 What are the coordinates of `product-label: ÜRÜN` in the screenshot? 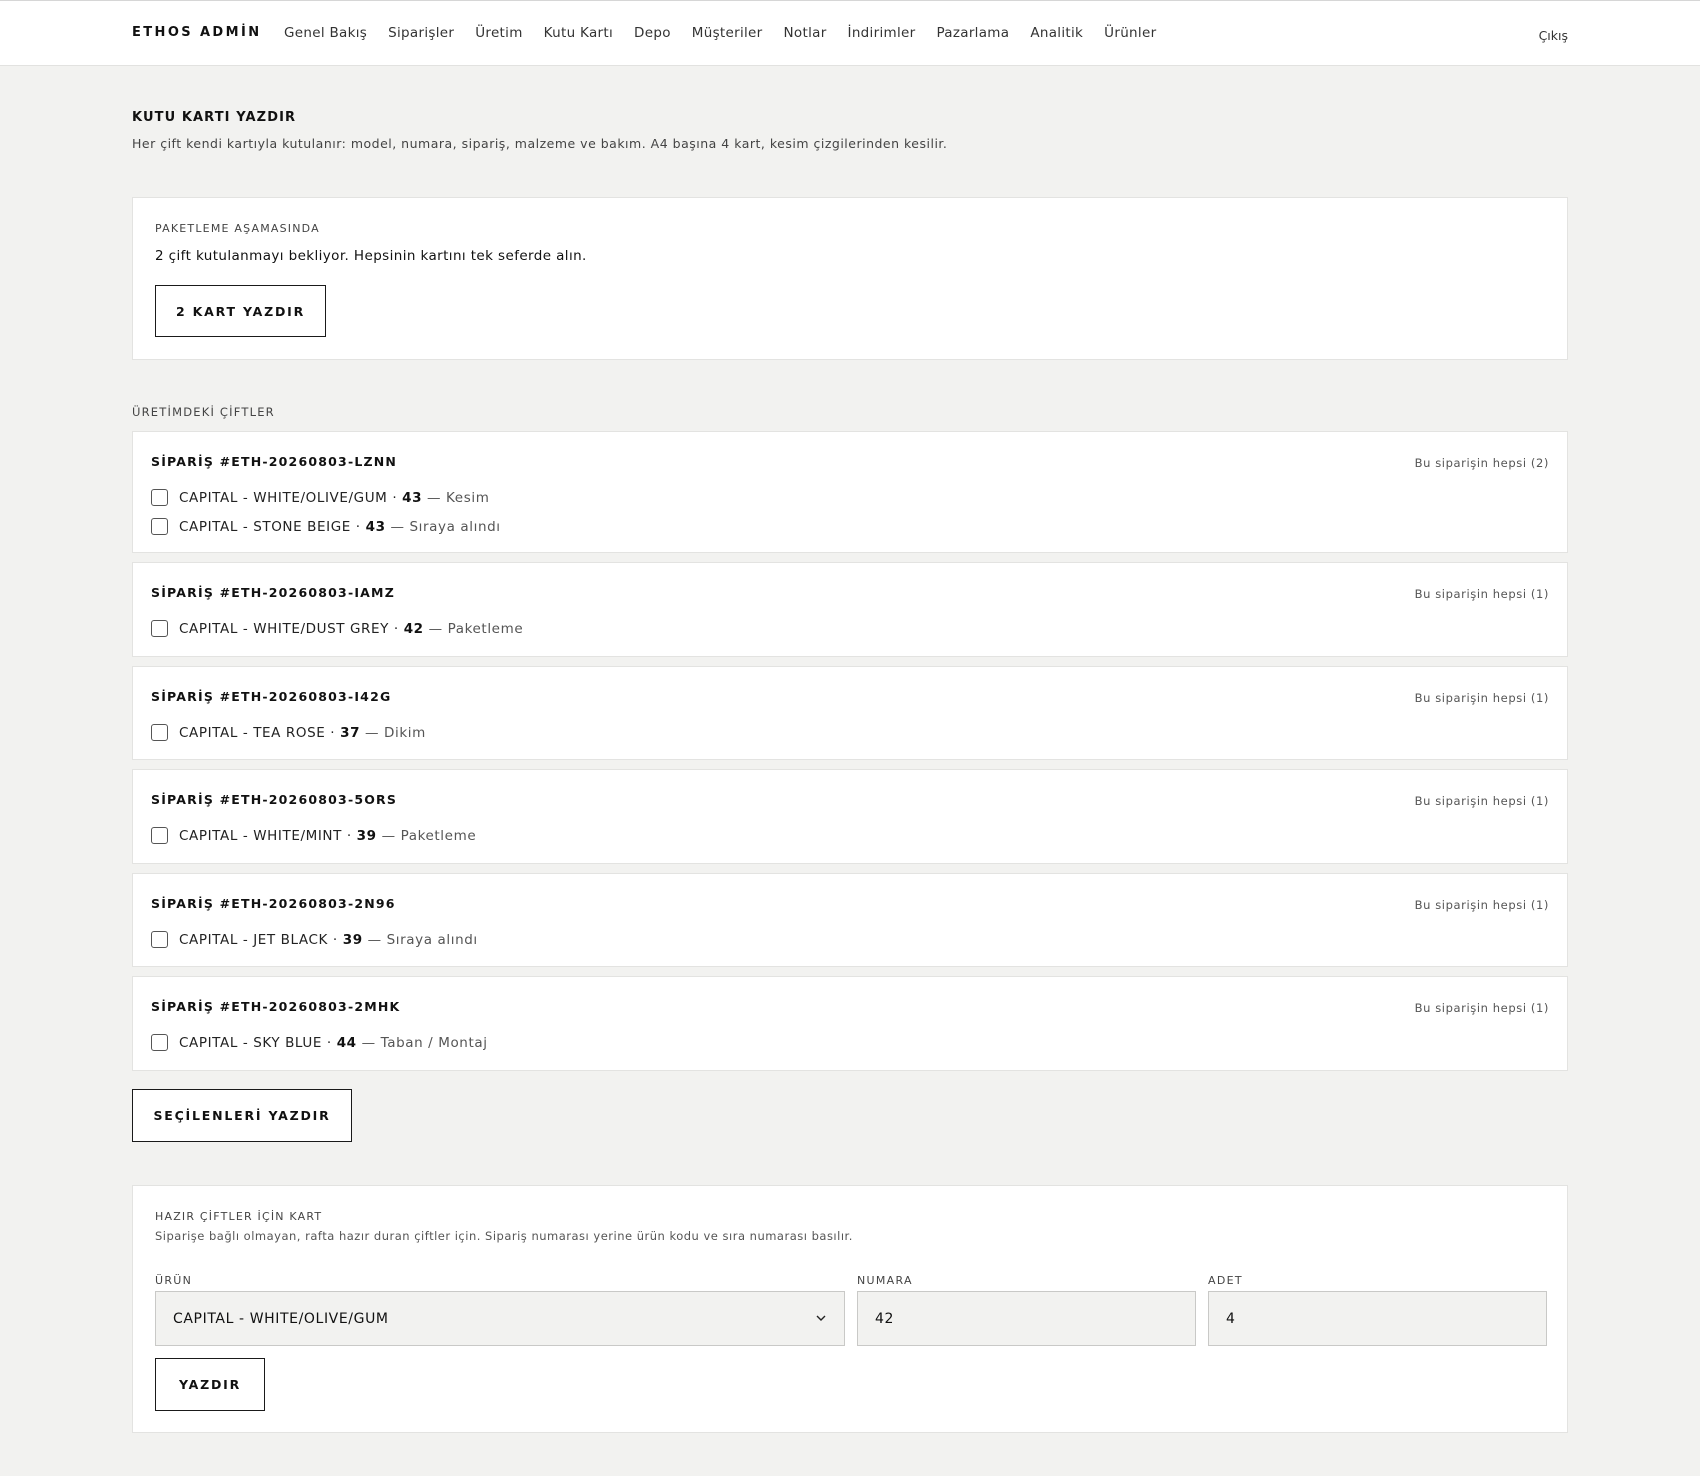 It's located at (174, 1280).